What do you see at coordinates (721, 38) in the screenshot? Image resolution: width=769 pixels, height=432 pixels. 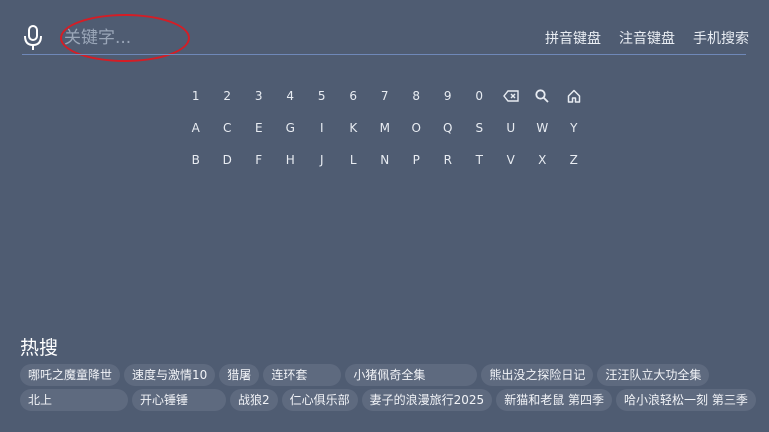 I see `tab-phone-search: 手机搜索` at bounding box center [721, 38].